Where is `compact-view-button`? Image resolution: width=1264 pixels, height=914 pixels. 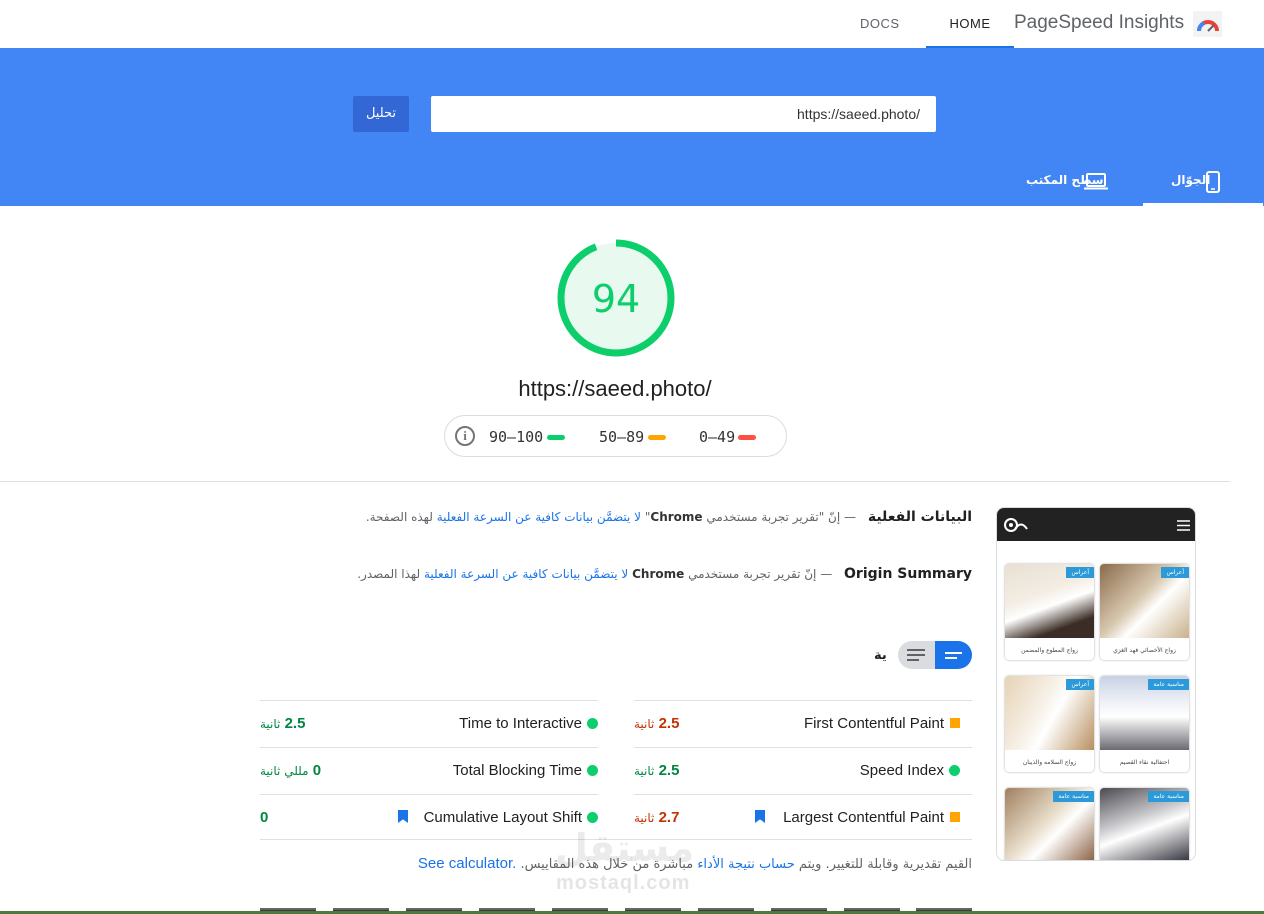 compact-view-button is located at coordinates (953, 655).